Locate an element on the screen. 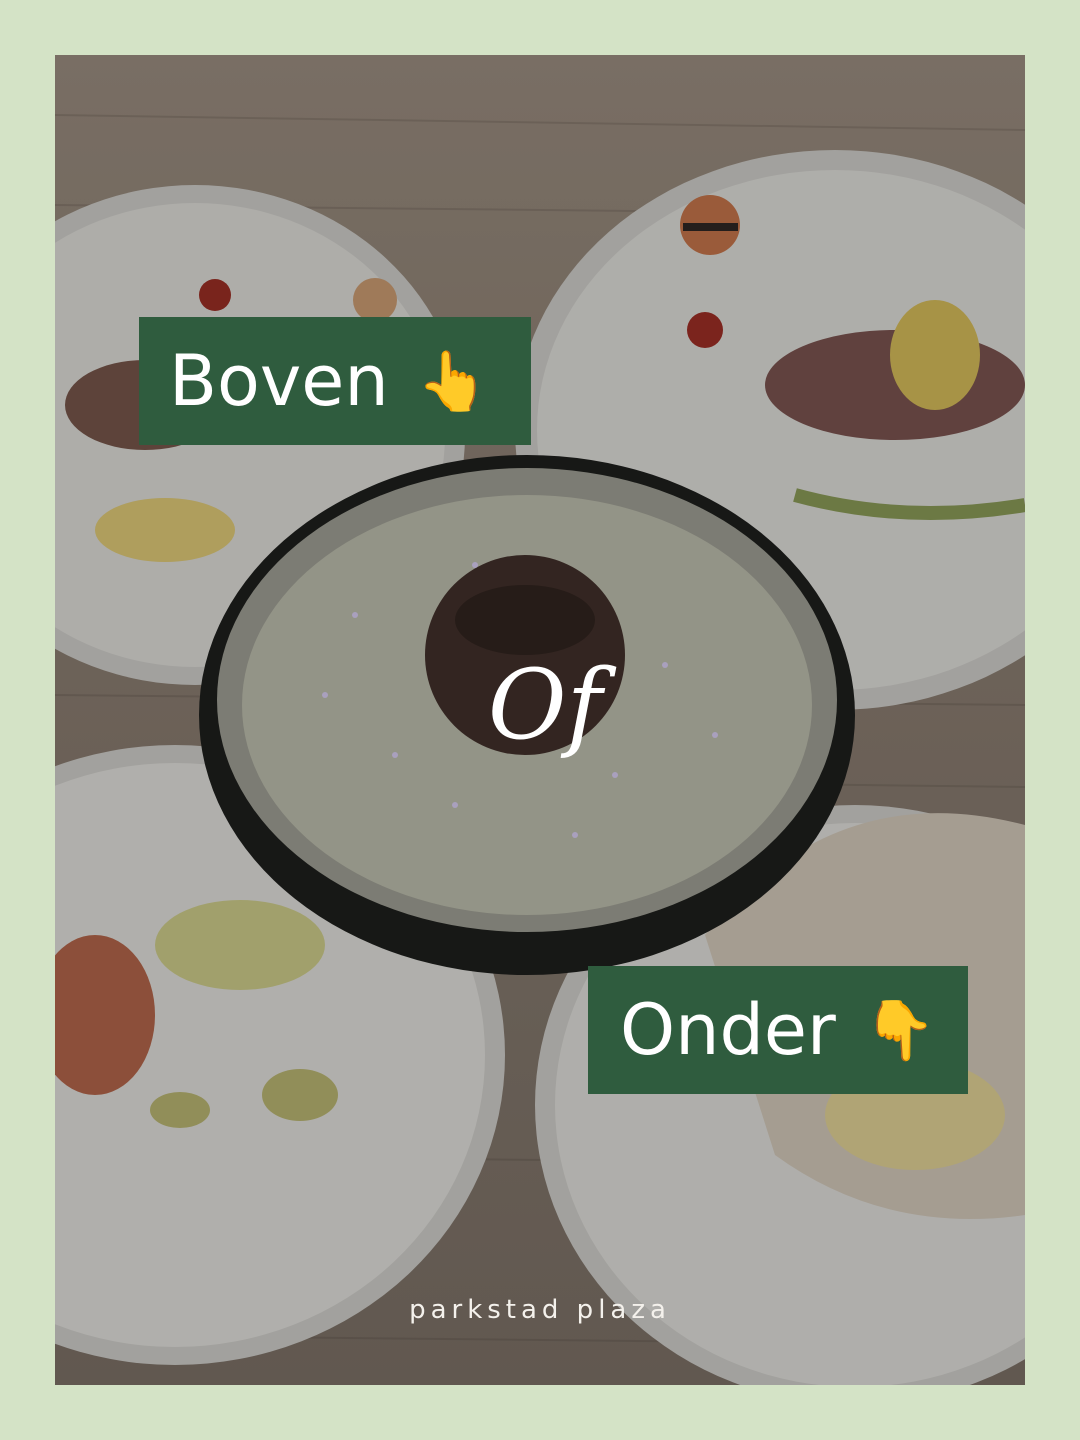 This screenshot has height=1440, width=1080. bottom-label-box: Onder 👇 is located at coordinates (778, 1030).